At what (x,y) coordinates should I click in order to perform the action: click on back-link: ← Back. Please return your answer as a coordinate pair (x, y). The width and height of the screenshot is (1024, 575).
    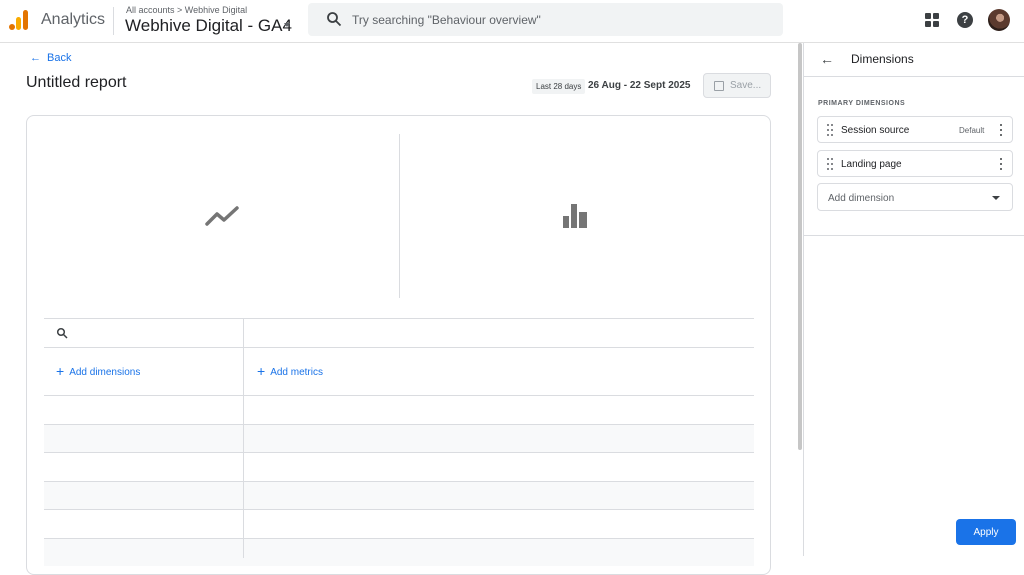
    Looking at the image, I should click on (50, 58).